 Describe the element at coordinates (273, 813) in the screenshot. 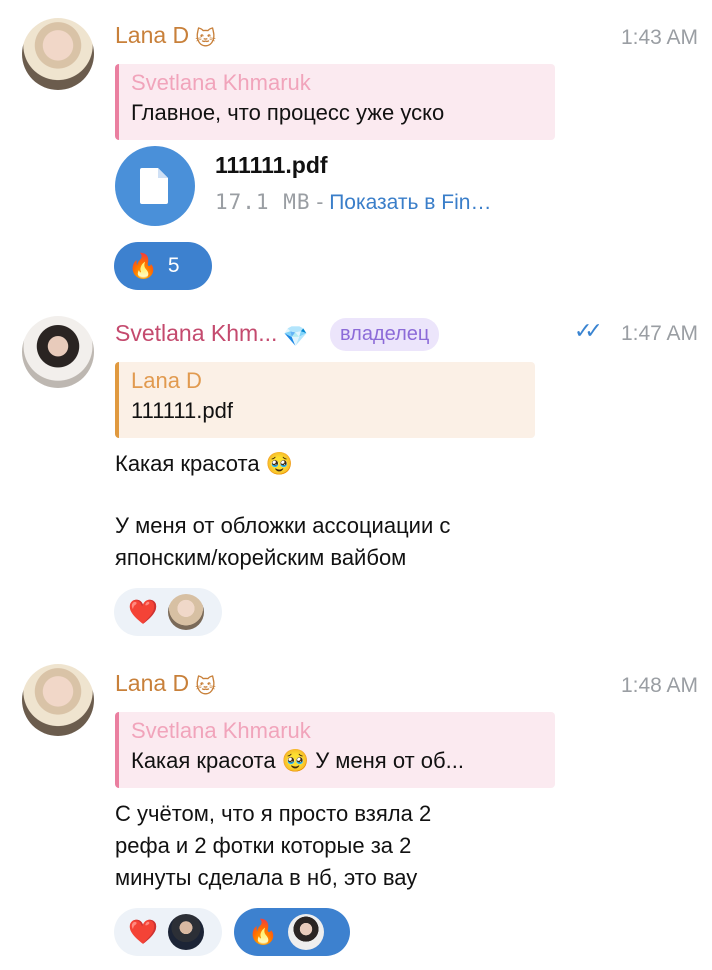

I see `message-text-line: С учётом, что я просто взяла 2` at that location.